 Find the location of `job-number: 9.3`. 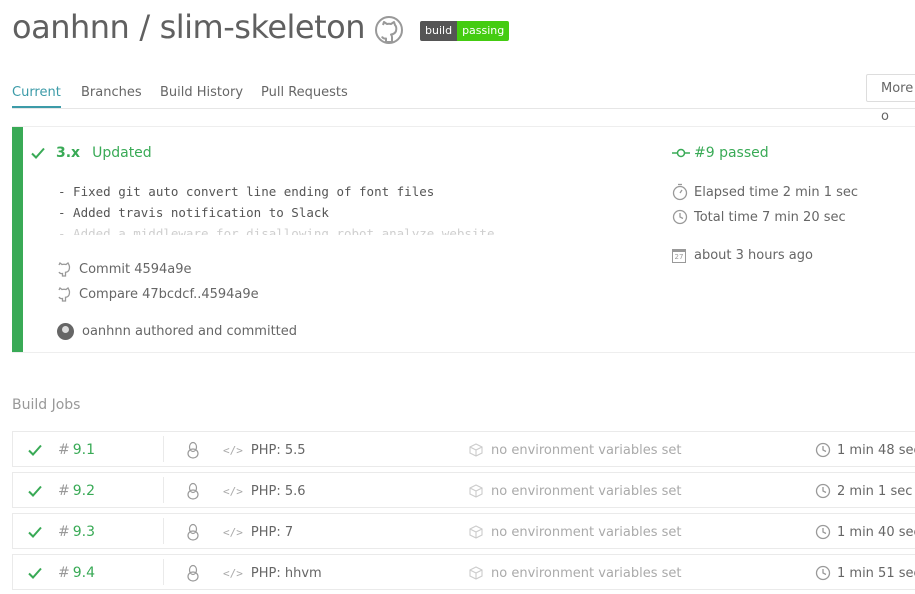

job-number: 9.3 is located at coordinates (83, 532).